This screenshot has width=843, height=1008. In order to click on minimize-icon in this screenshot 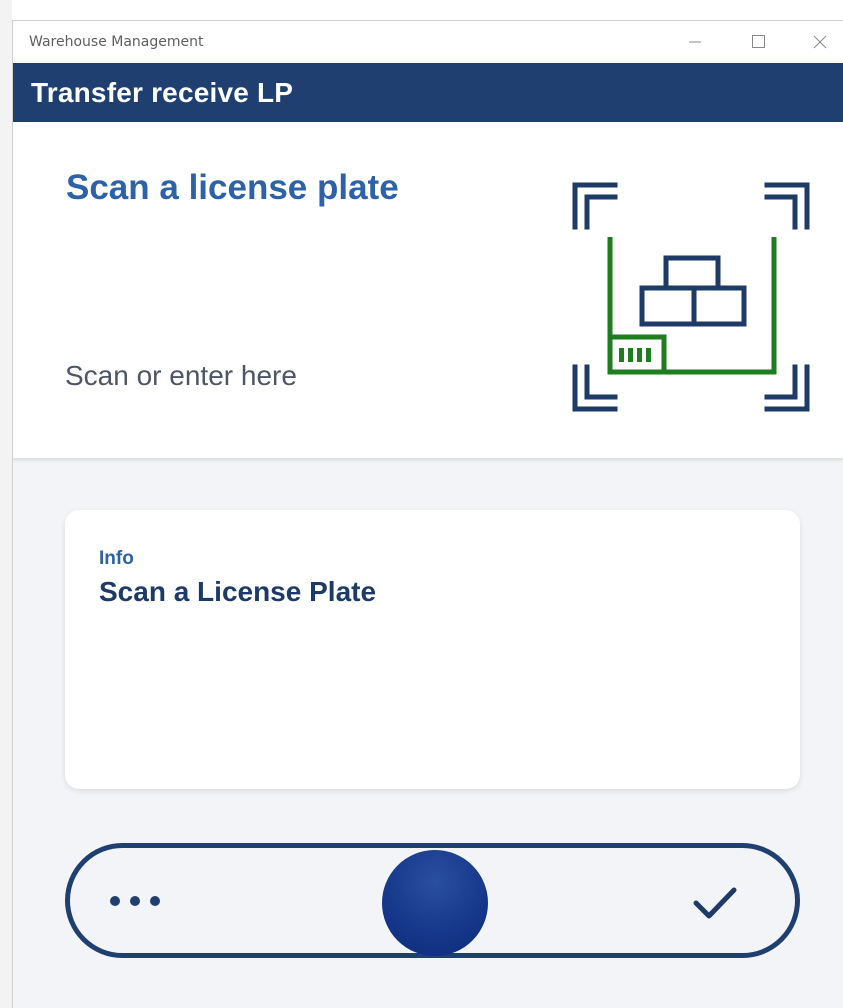, I will do `click(695, 42)`.